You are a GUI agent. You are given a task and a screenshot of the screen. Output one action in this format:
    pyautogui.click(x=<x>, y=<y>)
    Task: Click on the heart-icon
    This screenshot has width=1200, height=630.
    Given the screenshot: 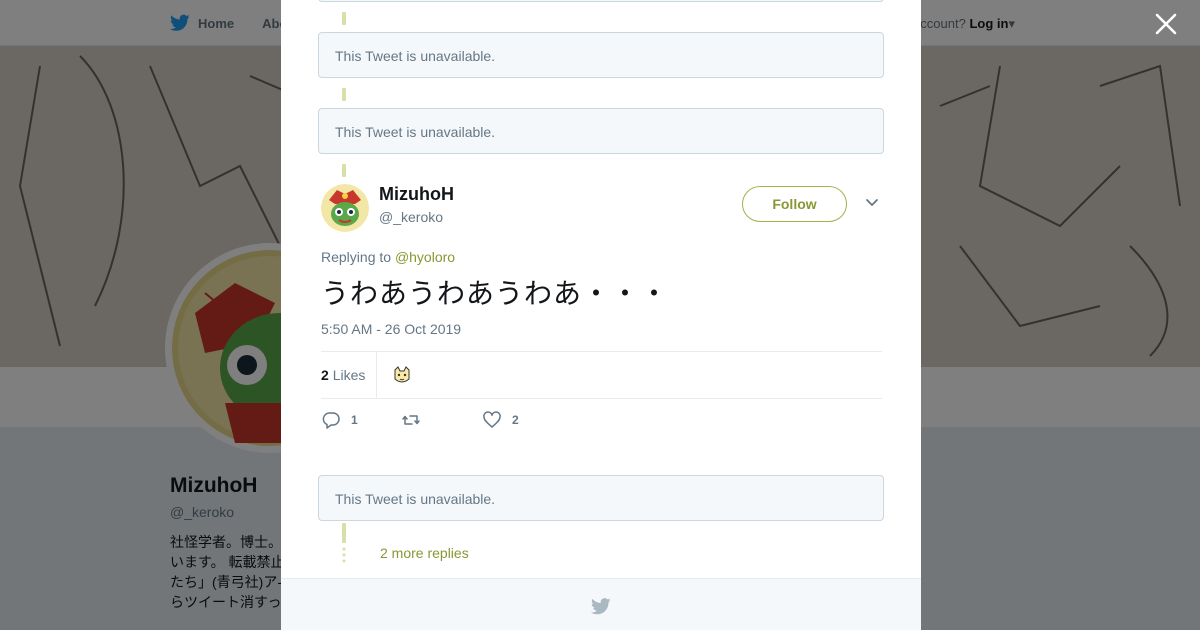 What is the action you would take?
    pyautogui.click(x=492, y=419)
    